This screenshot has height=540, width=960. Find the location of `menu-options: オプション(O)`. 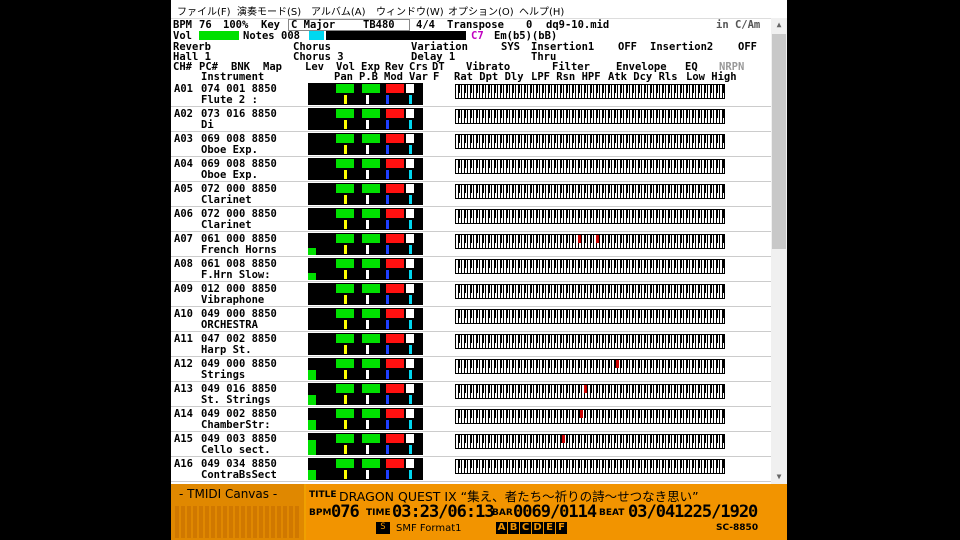

menu-options: オプション(O) is located at coordinates (481, 10).